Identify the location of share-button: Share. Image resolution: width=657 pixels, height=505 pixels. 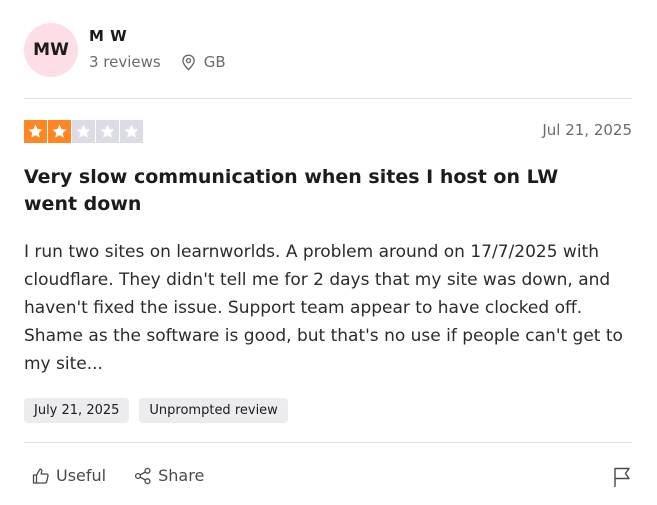
(169, 475).